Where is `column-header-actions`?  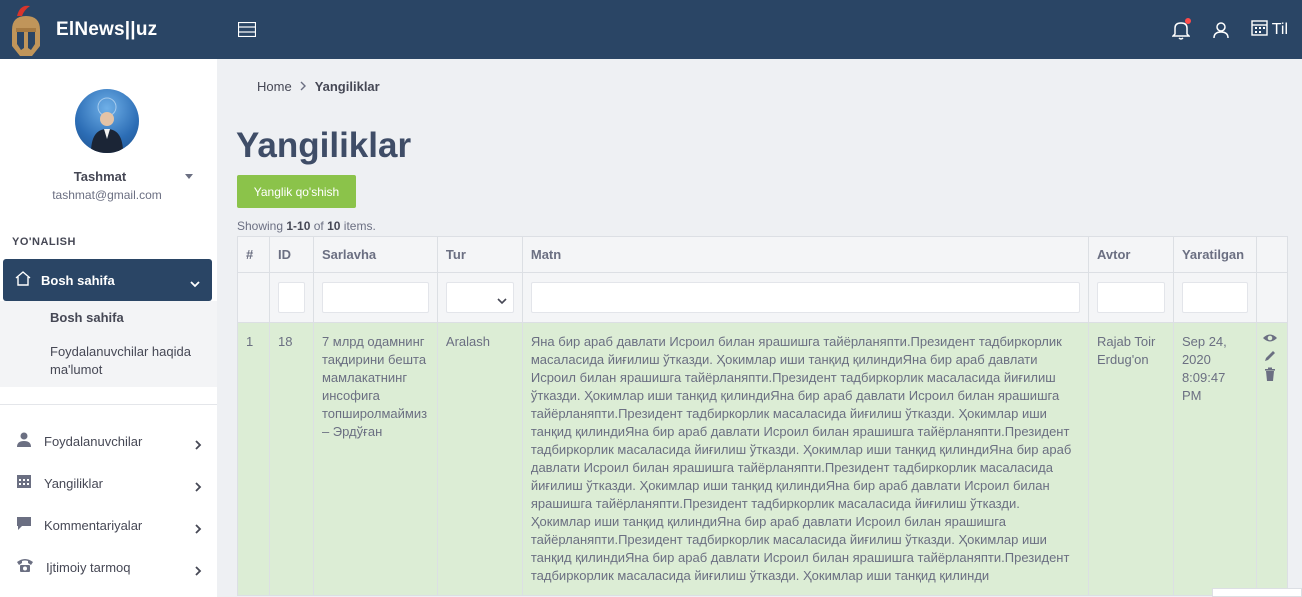
column-header-actions is located at coordinates (1272, 254).